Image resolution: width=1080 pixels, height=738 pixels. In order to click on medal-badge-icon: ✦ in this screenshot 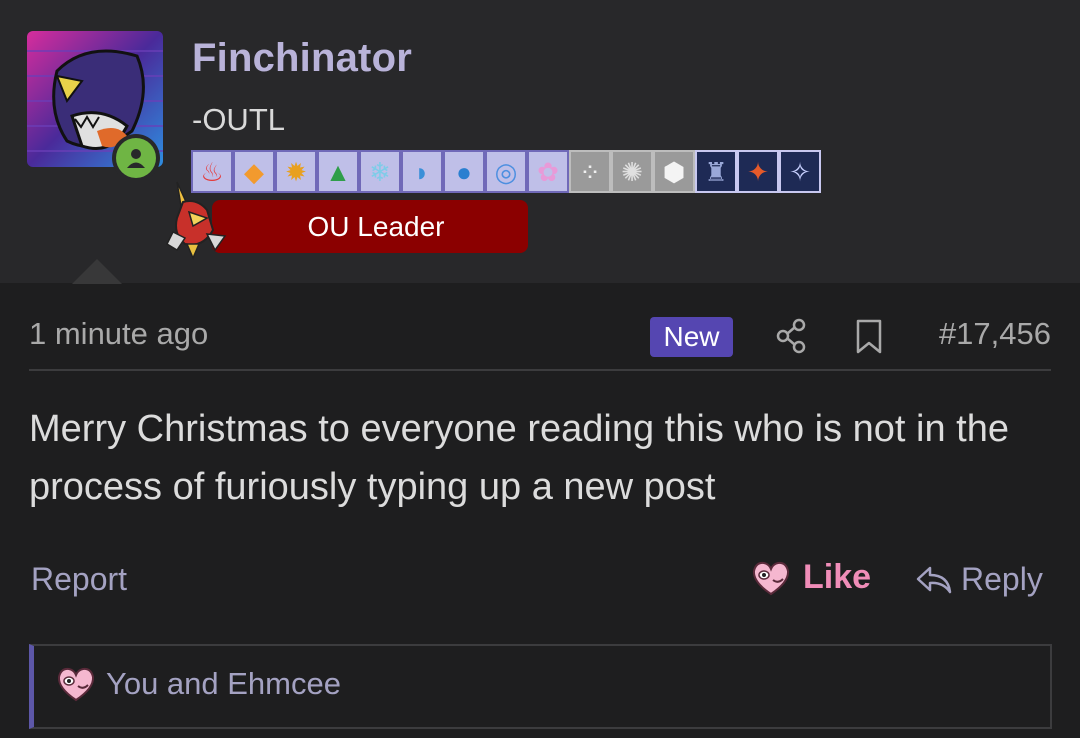, I will do `click(758, 171)`.